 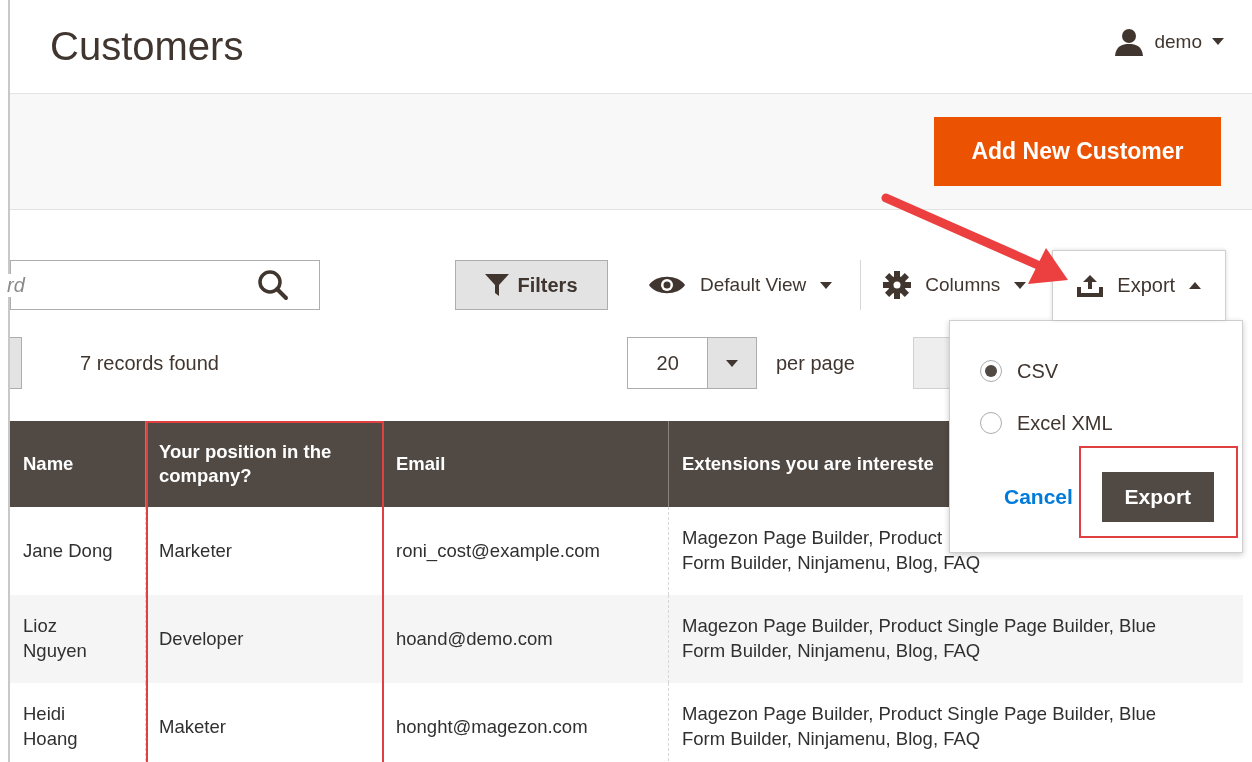 I want to click on name-cell: Jane Dong, so click(x=78, y=551).